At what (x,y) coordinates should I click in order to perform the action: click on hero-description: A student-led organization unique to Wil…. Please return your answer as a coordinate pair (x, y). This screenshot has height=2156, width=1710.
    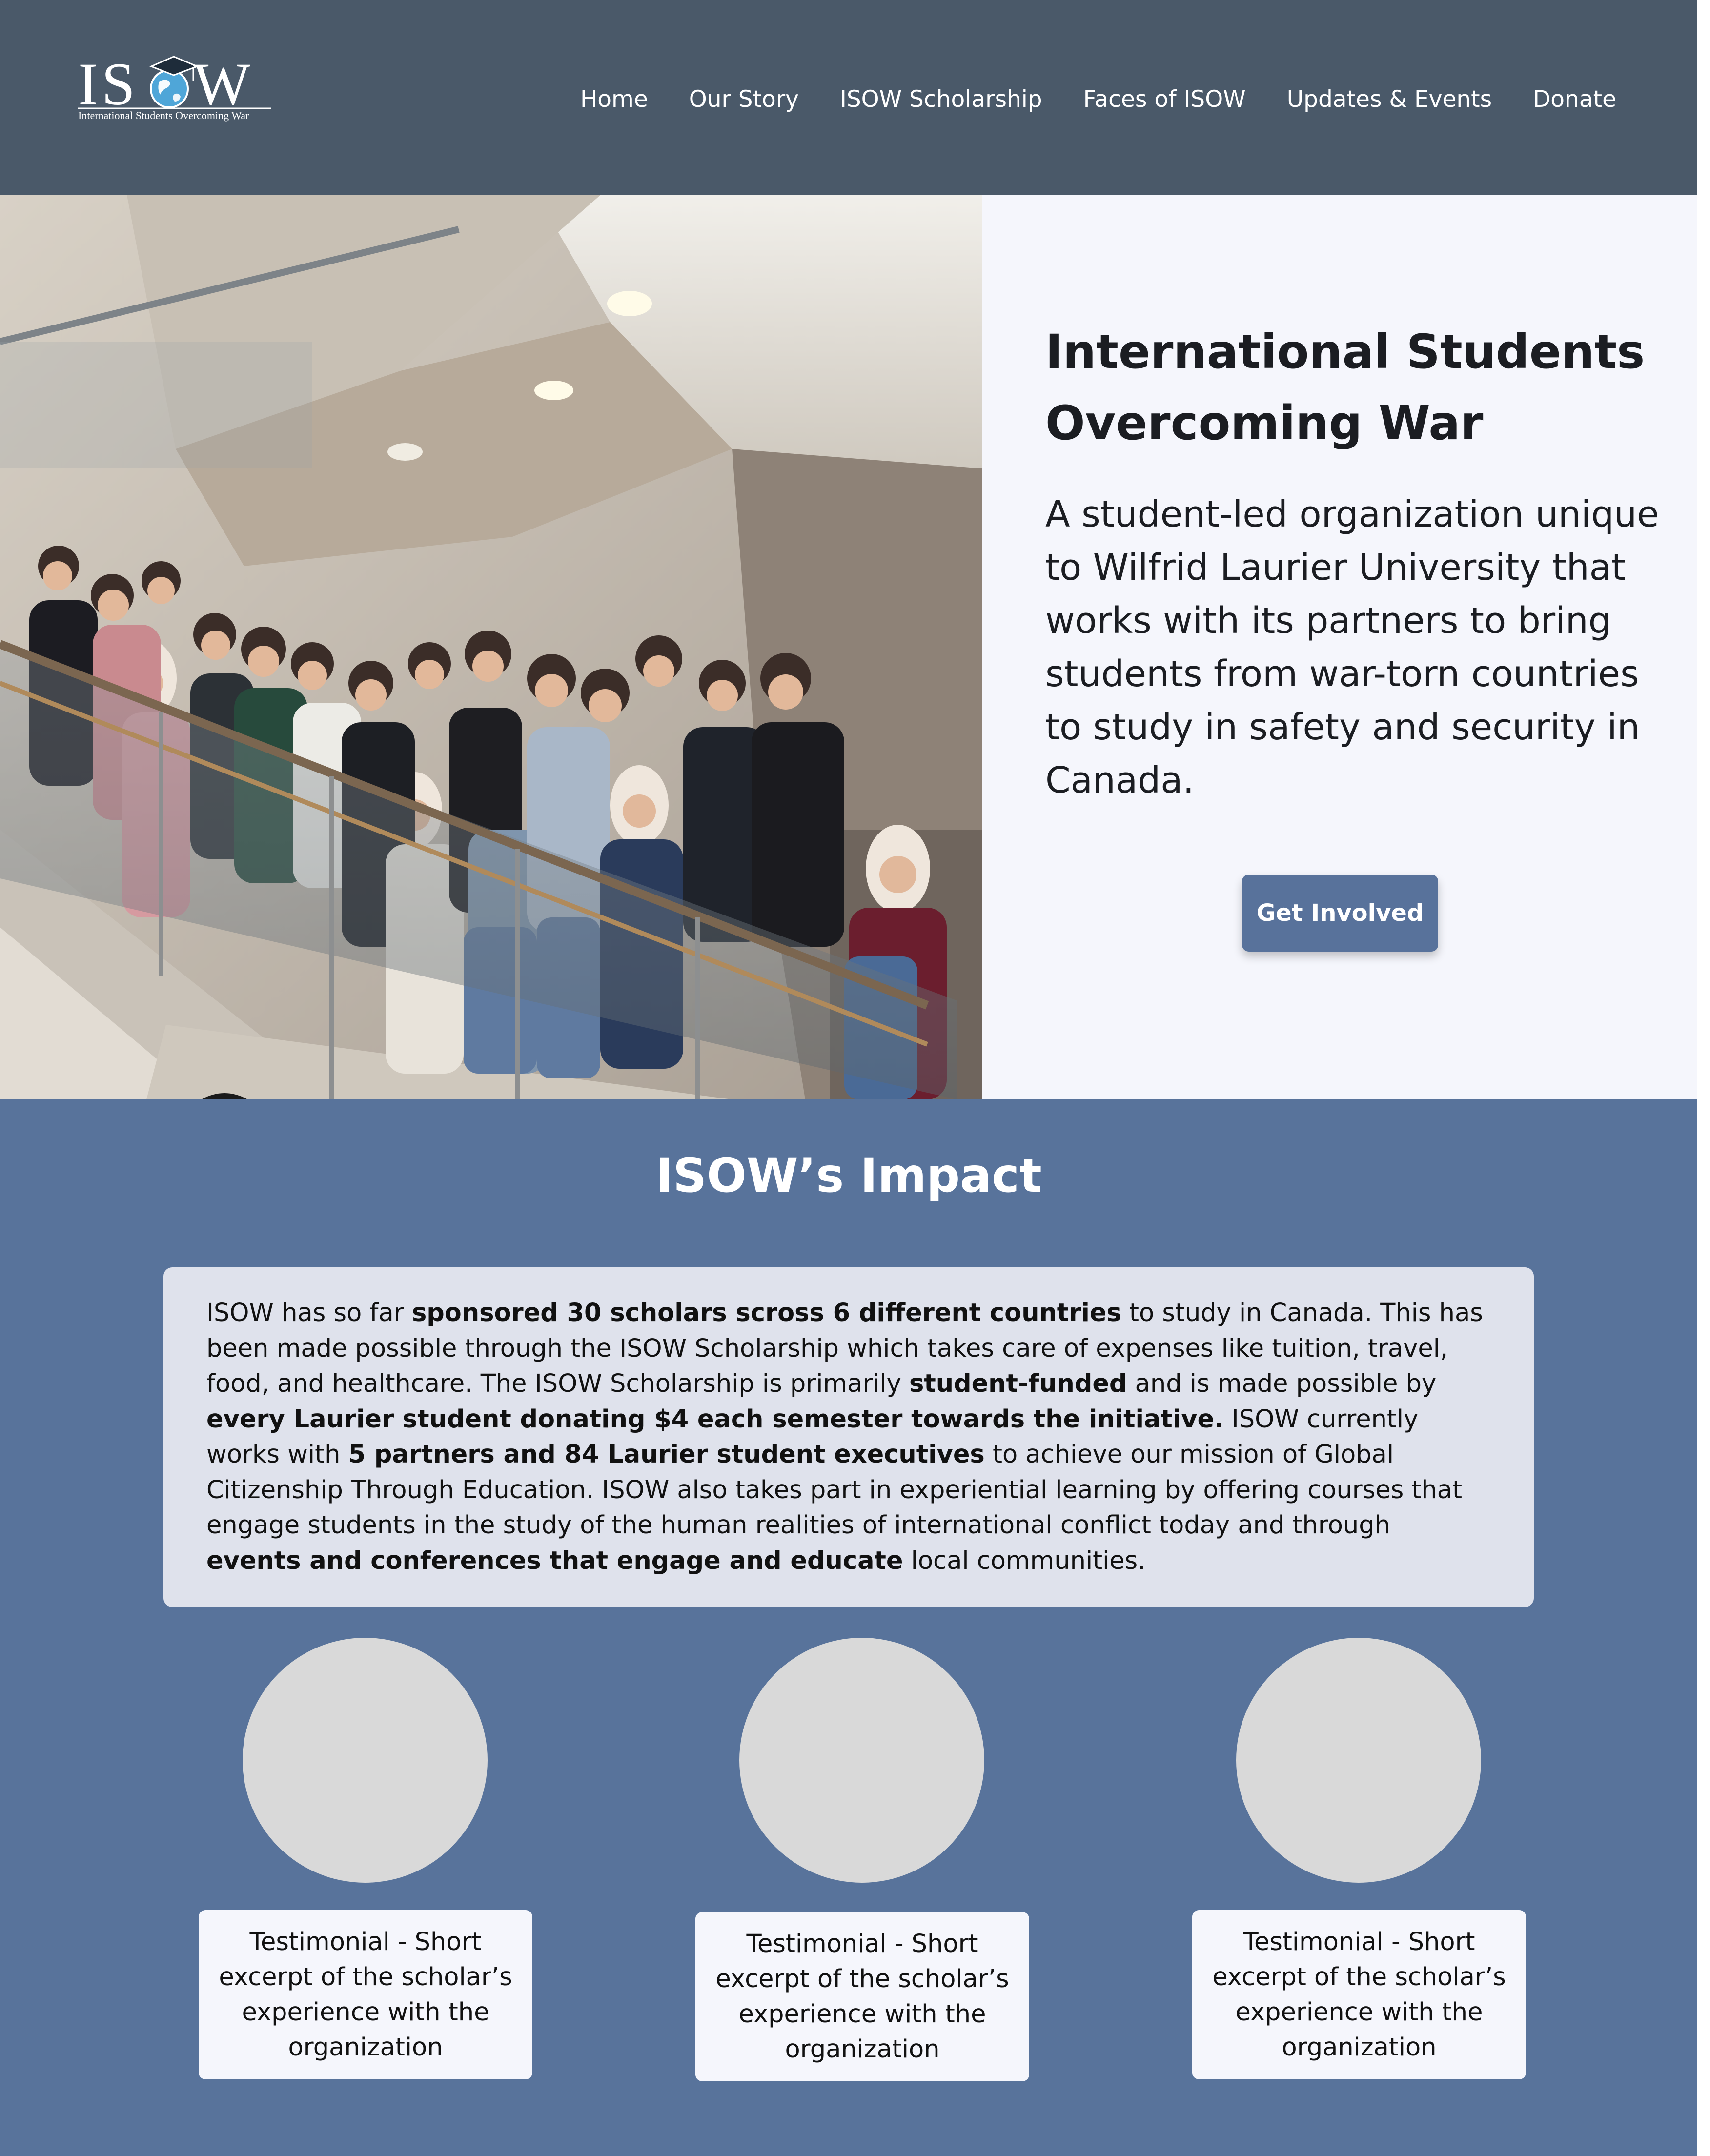
    Looking at the image, I should click on (1352, 647).